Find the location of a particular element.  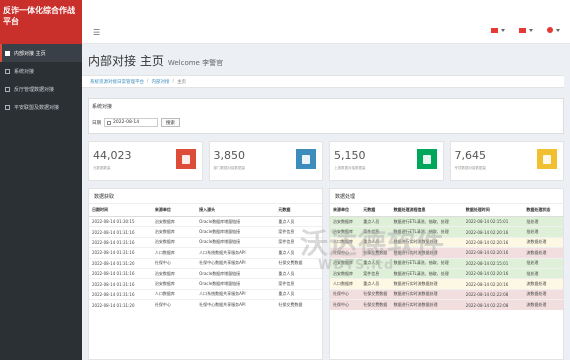

table-header: 元数据 is located at coordinates (375, 210).